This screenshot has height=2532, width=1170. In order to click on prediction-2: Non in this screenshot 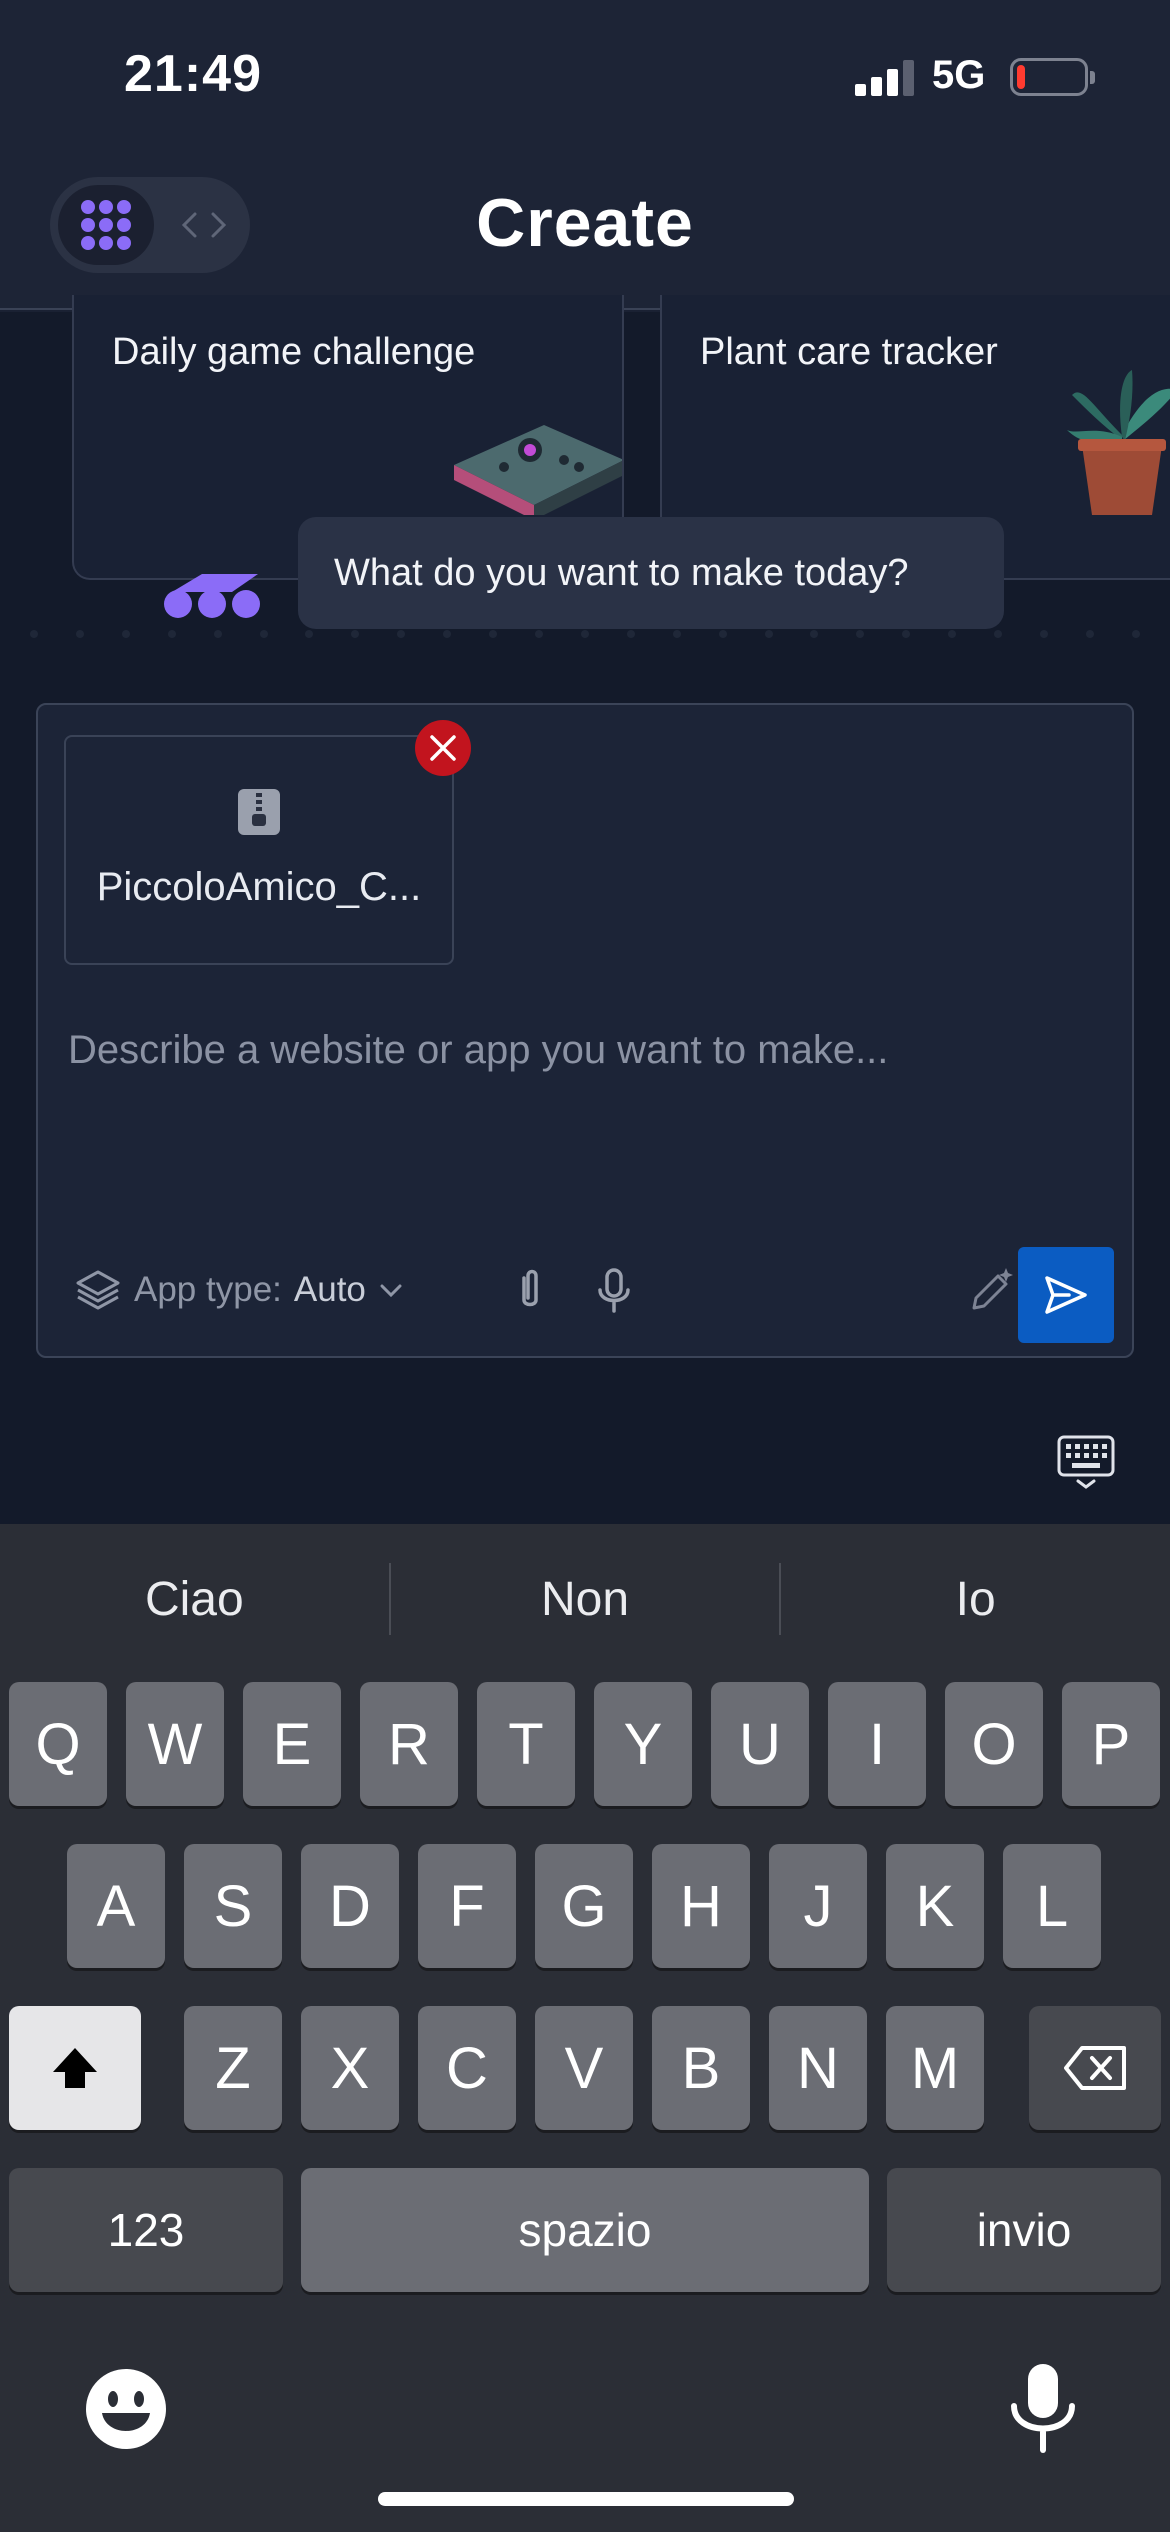, I will do `click(585, 1599)`.